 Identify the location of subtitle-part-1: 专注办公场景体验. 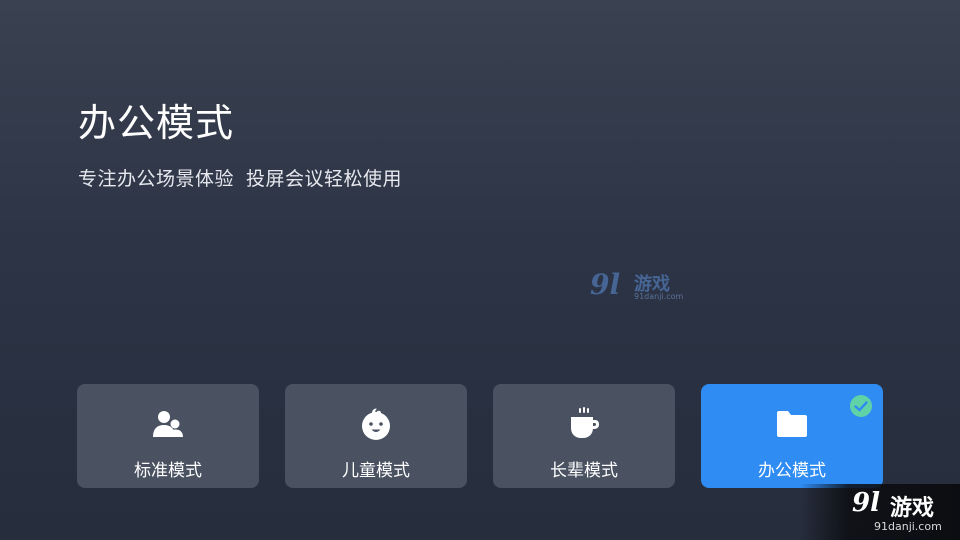
(156, 179).